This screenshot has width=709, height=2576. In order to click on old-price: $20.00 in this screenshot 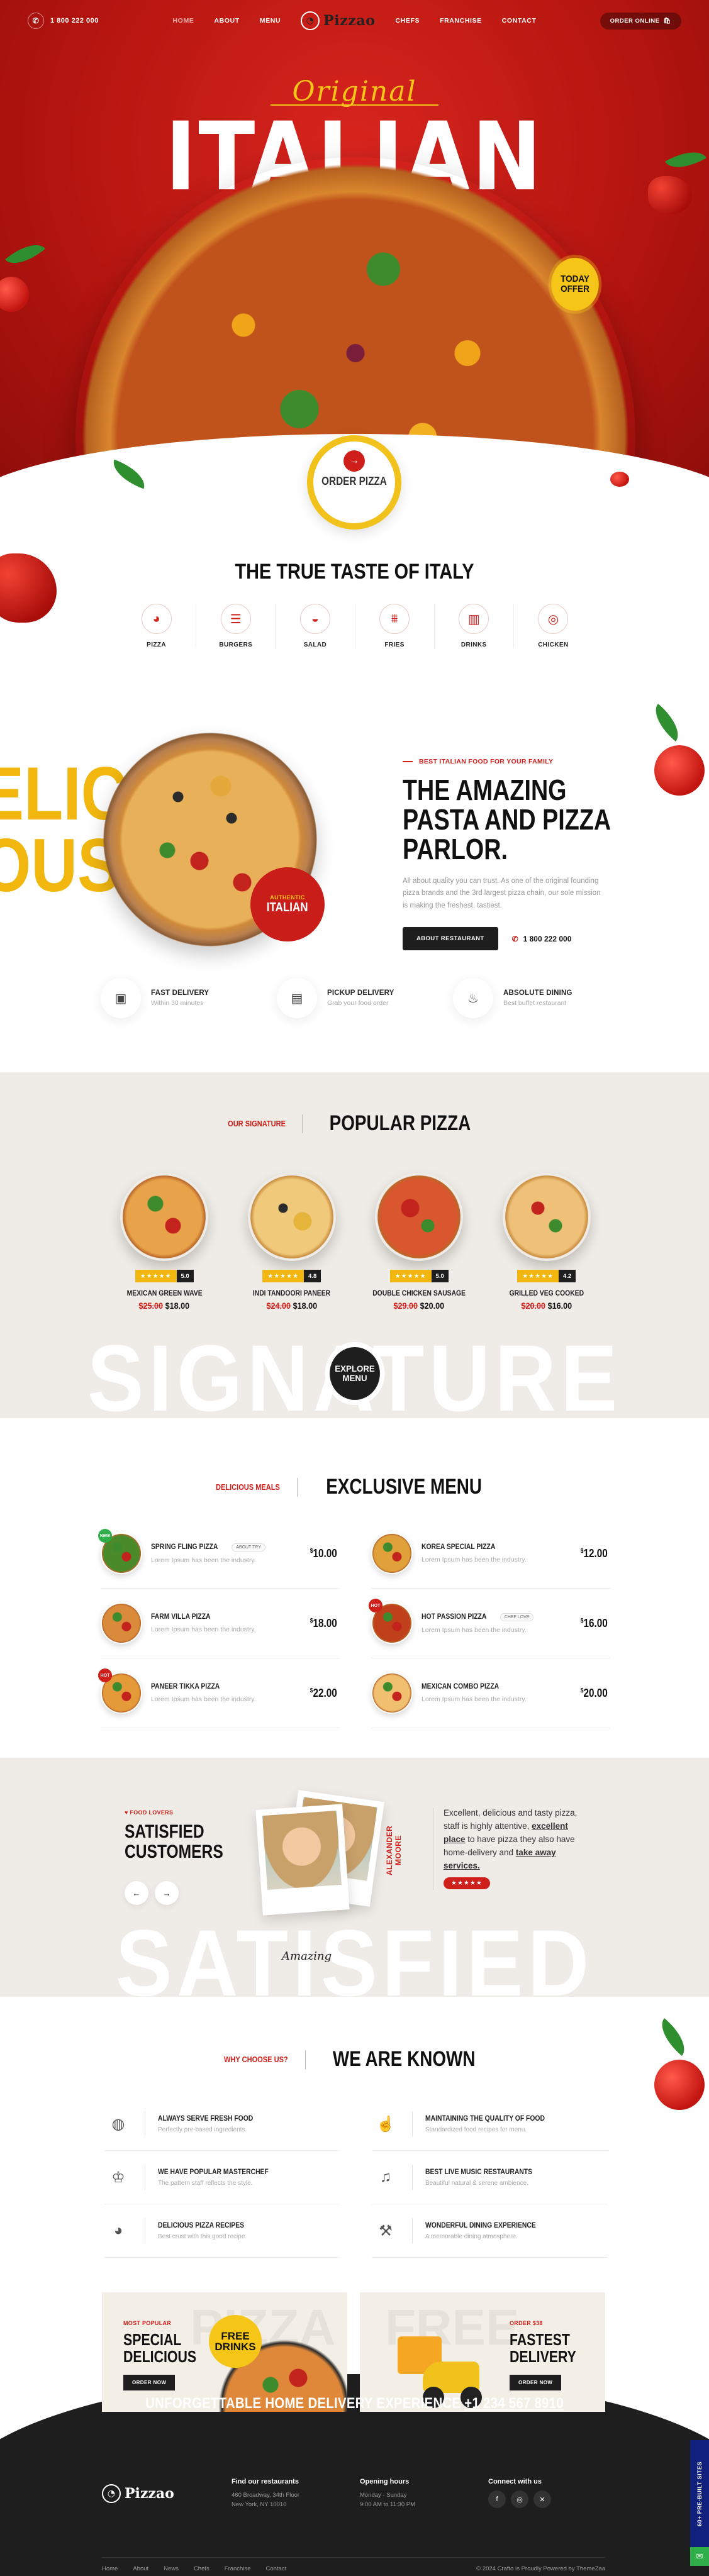, I will do `click(533, 1306)`.